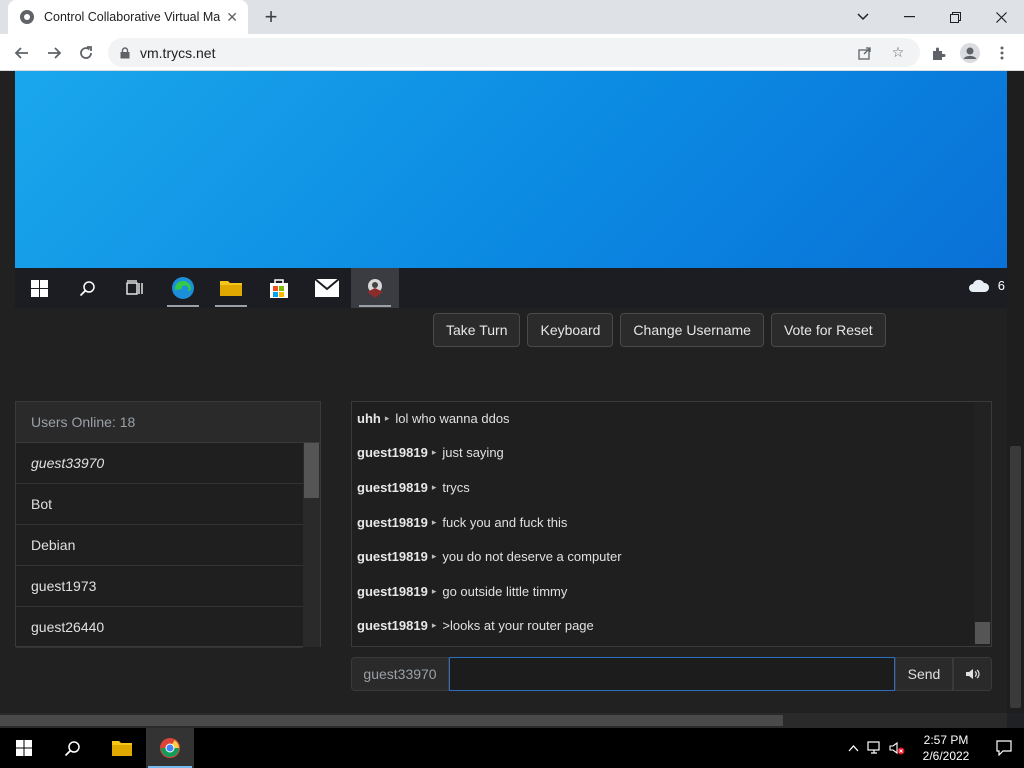 This screenshot has width=1024, height=768. I want to click on keyboard-button: Keyboard, so click(570, 330).